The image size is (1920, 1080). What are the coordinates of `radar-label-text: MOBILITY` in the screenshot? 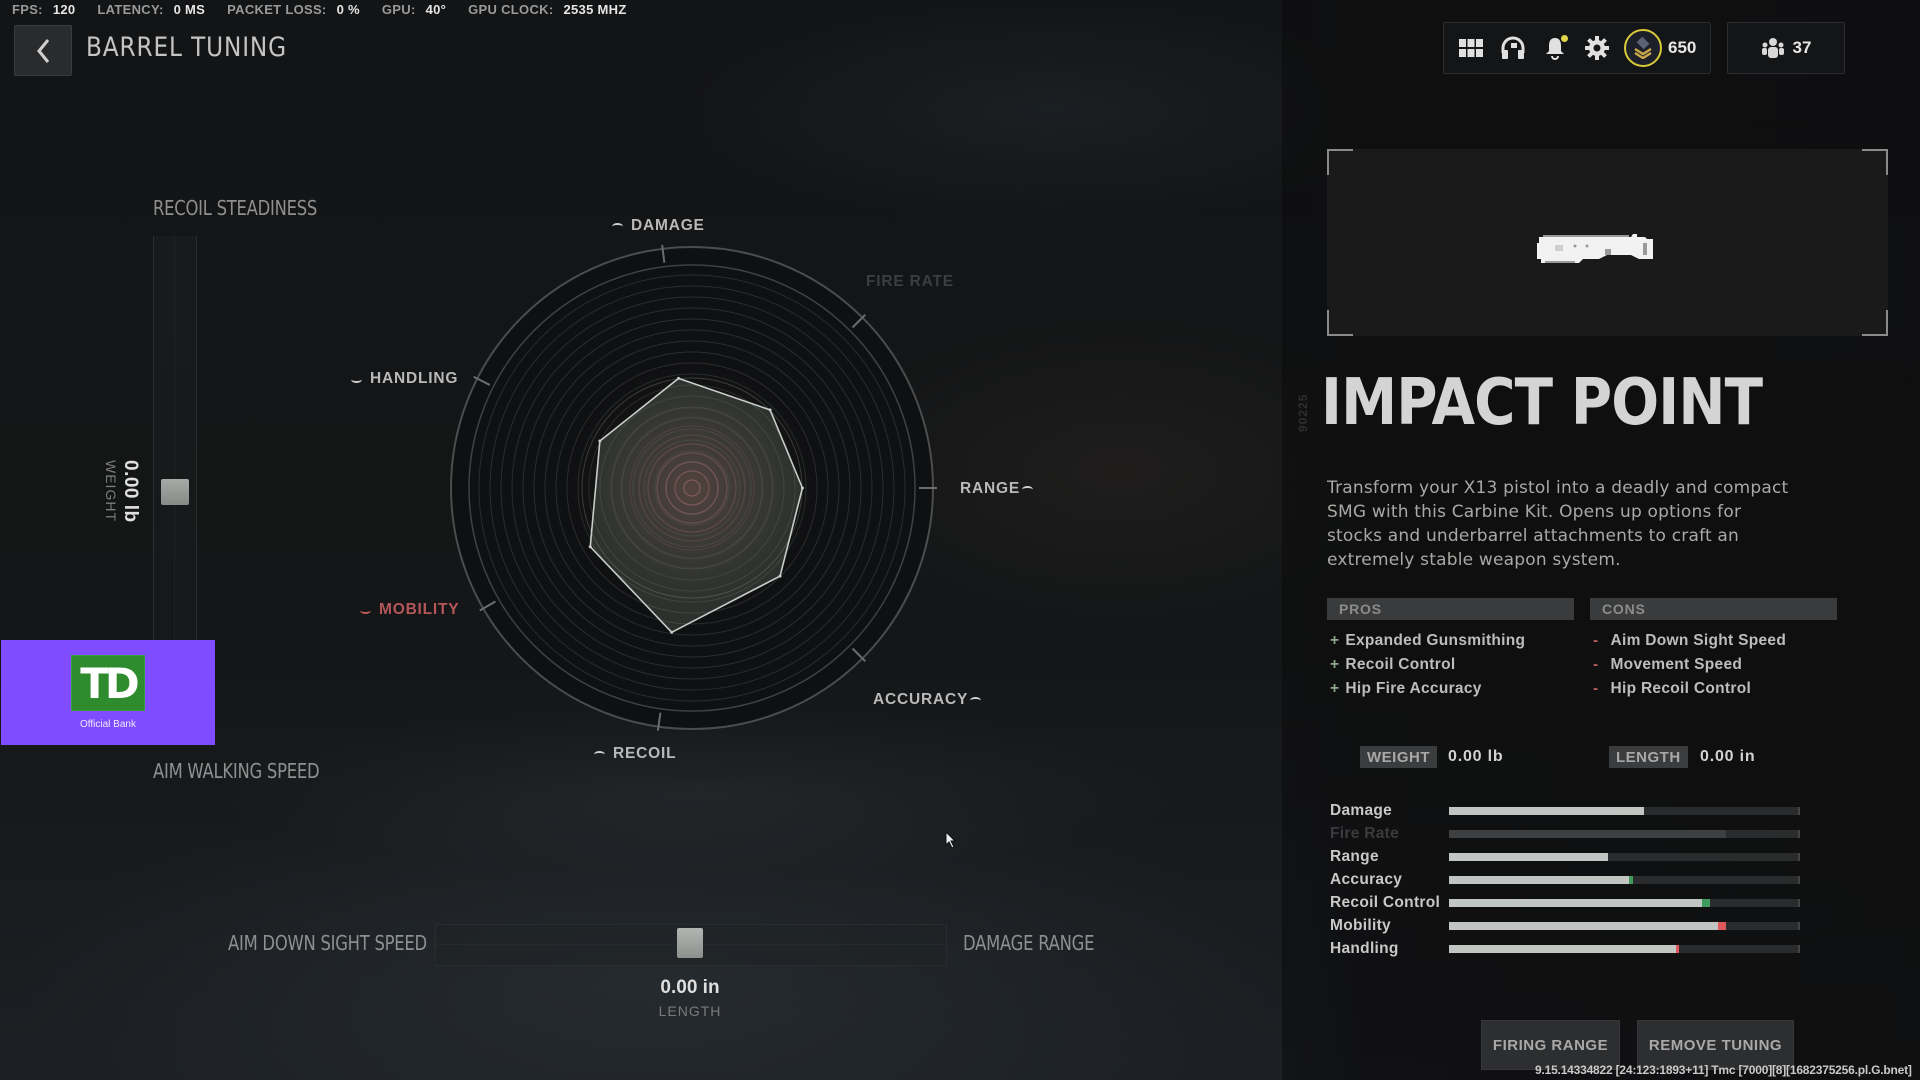 It's located at (419, 609).